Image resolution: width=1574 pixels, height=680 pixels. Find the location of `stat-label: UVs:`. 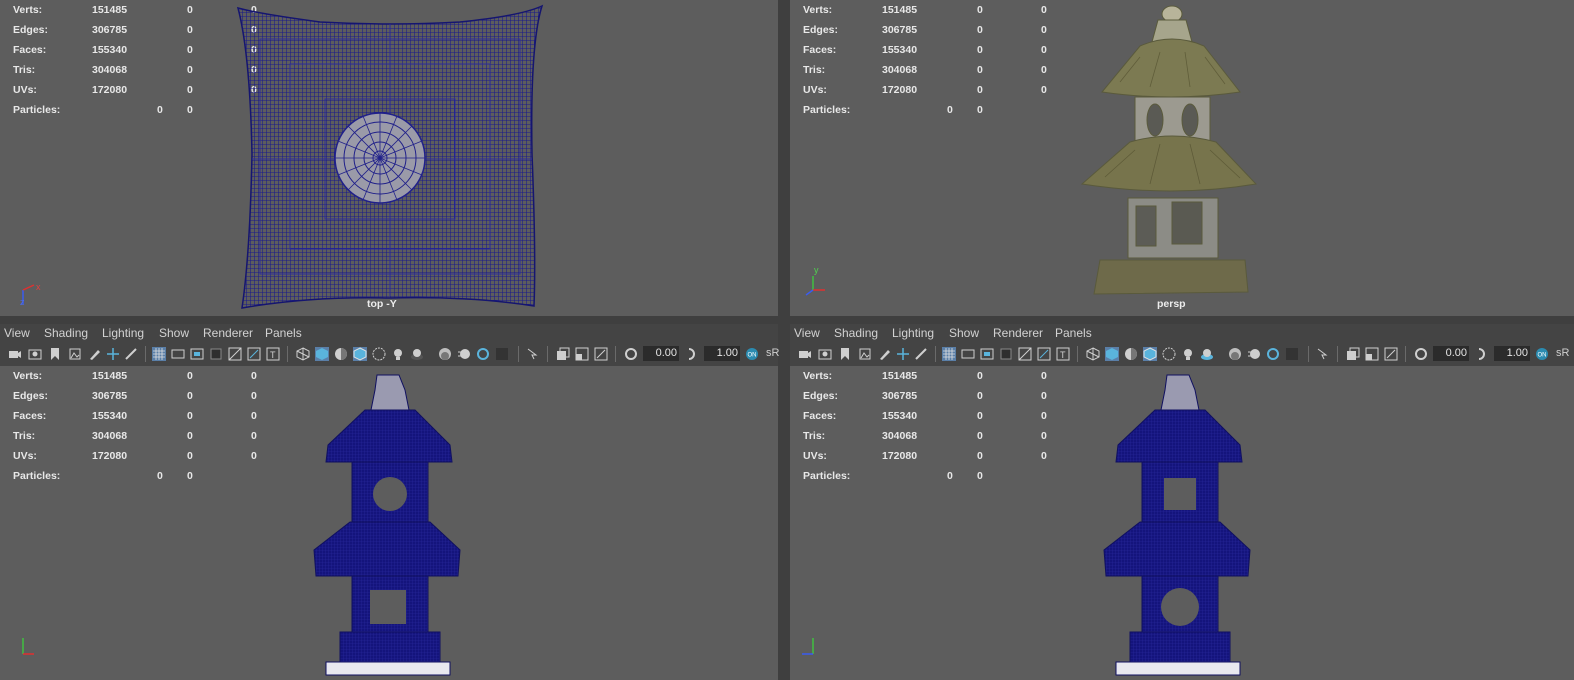

stat-label: UVs: is located at coordinates (815, 90).